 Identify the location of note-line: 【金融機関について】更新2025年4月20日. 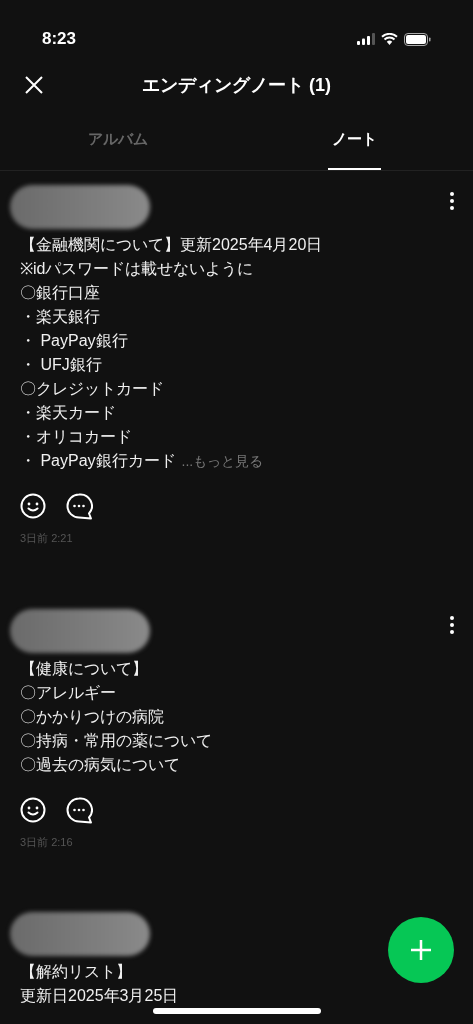
(171, 245).